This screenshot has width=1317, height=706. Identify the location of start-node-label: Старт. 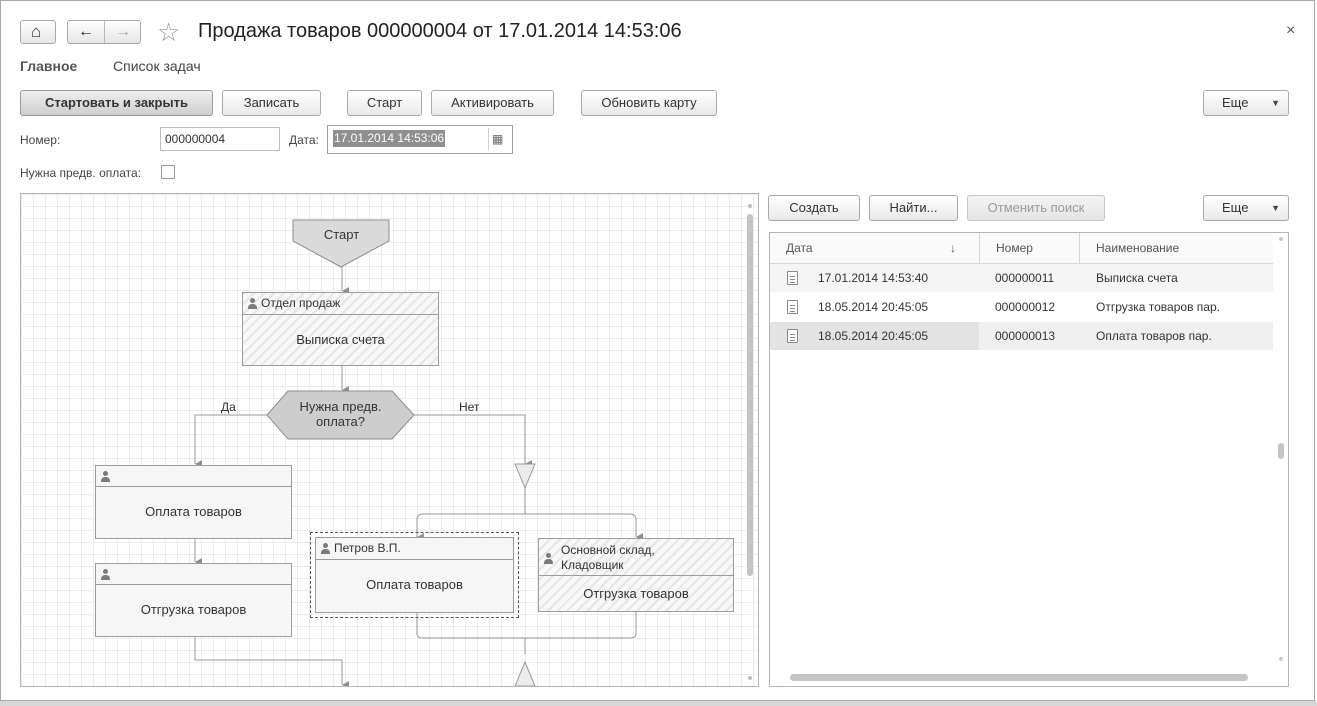
(341, 234).